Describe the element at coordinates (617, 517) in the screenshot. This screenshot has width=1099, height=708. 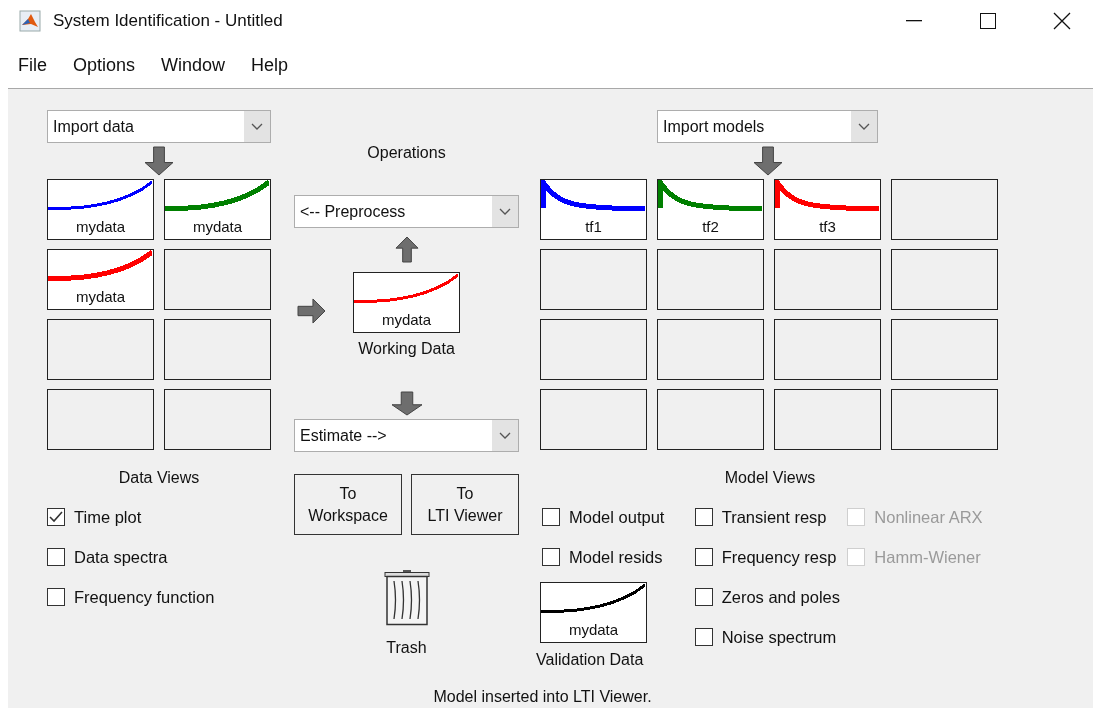
I see `checkbox-label: Model output` at that location.